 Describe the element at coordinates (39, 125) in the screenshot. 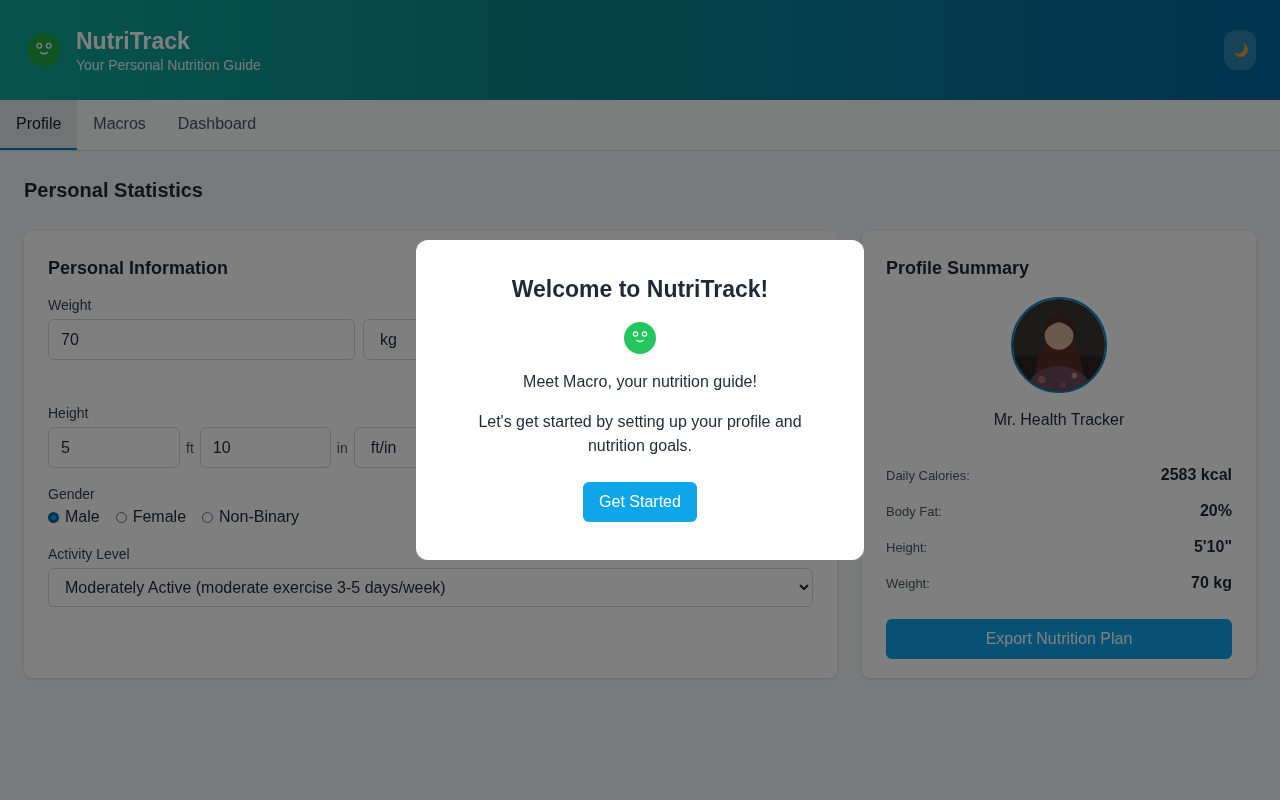

I see `tab: Profile` at that location.